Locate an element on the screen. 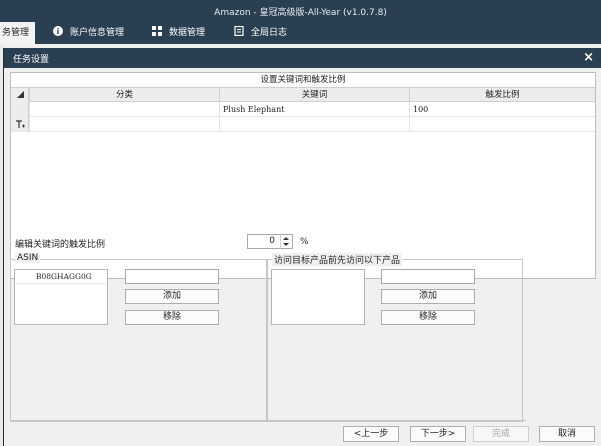  grid-header: 分类 关键词 触发比例 is located at coordinates (303, 95).